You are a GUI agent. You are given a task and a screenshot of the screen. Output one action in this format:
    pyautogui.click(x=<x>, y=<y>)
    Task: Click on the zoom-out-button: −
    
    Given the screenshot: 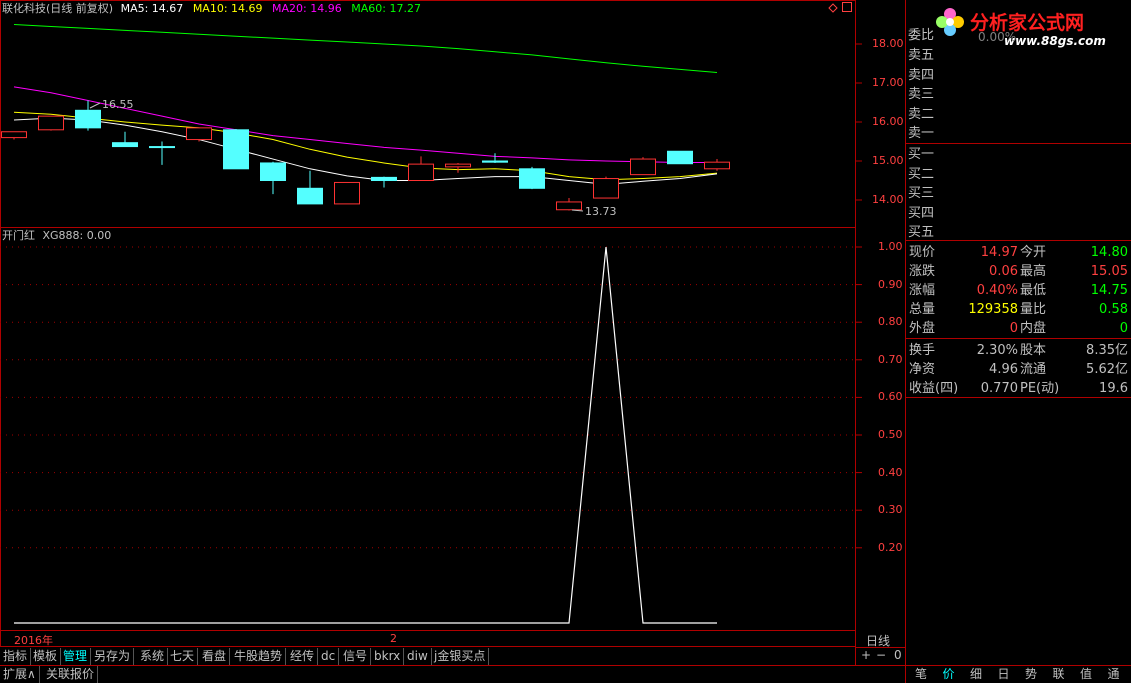 What is the action you would take?
    pyautogui.click(x=881, y=655)
    